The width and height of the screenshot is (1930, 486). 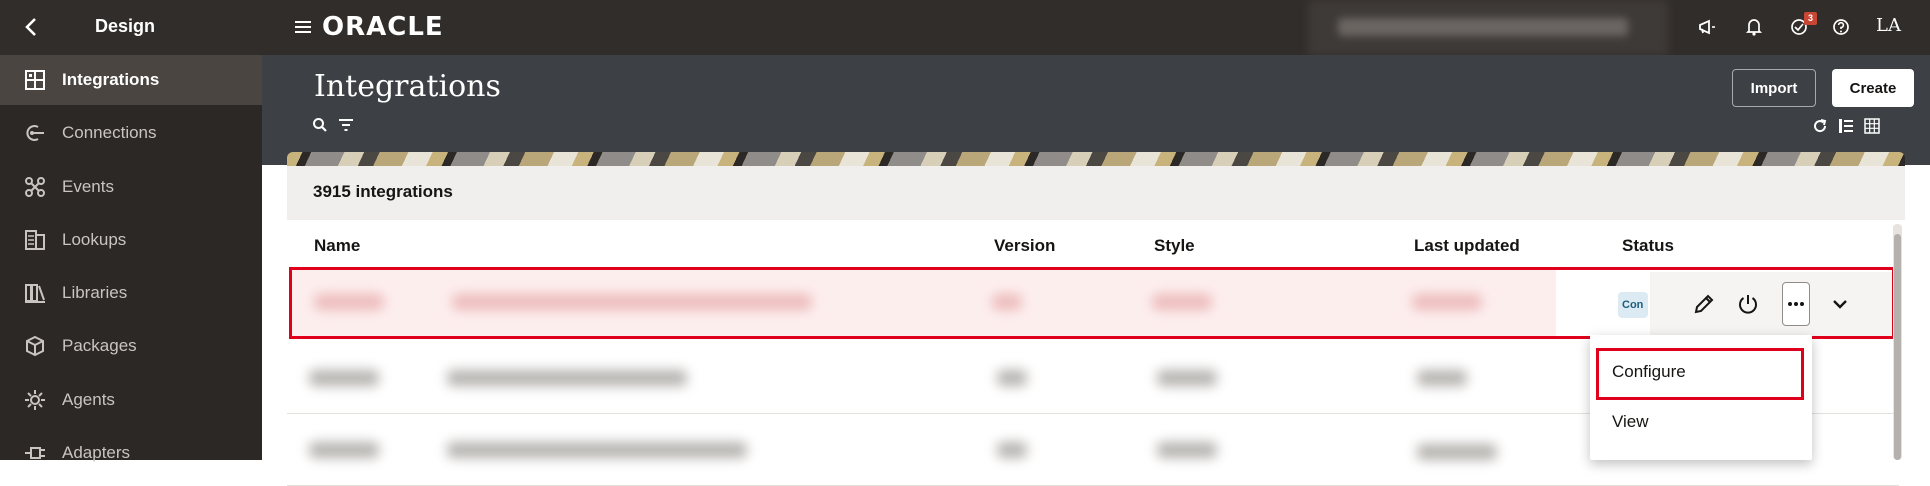 I want to click on list-view-icon, so click(x=1846, y=128).